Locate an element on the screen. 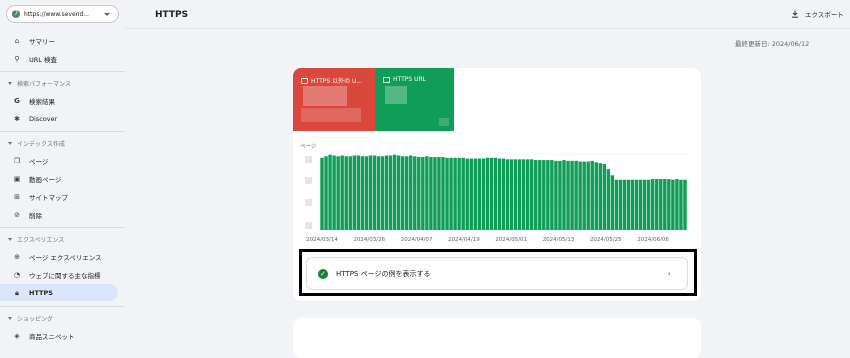  sidebar-item-label: Discover is located at coordinates (43, 118).